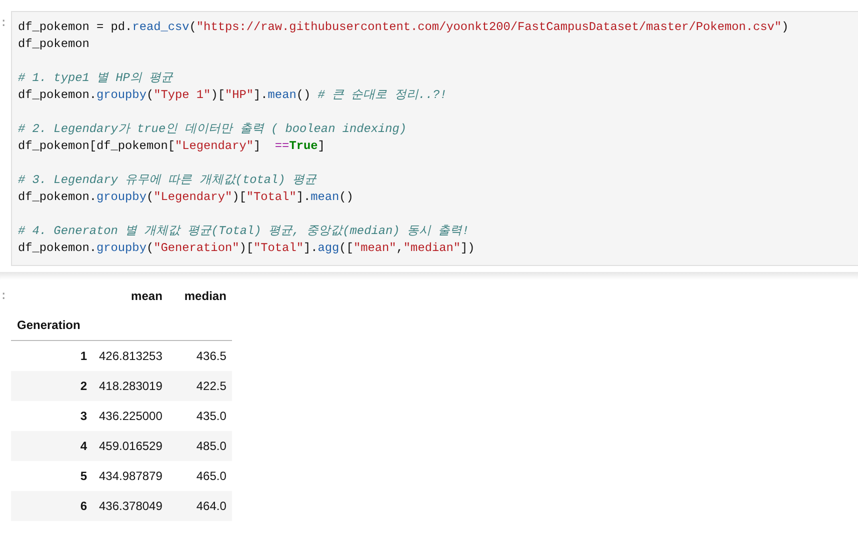 This screenshot has width=858, height=560. I want to click on row-index: 2, so click(83, 386).